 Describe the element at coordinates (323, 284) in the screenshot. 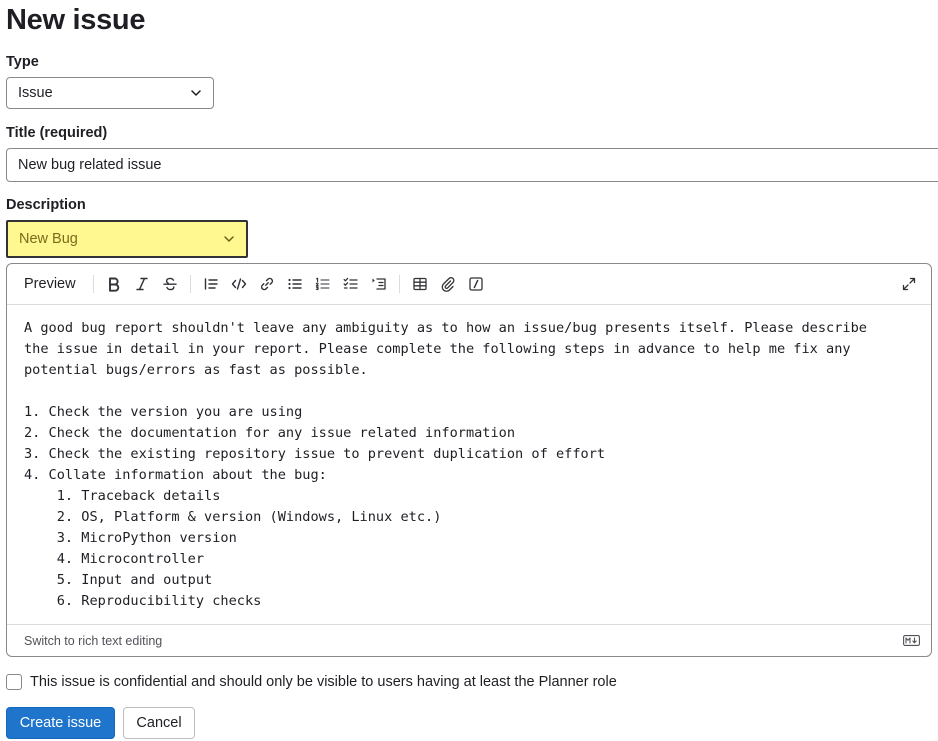

I see `numbered-list-icon` at that location.